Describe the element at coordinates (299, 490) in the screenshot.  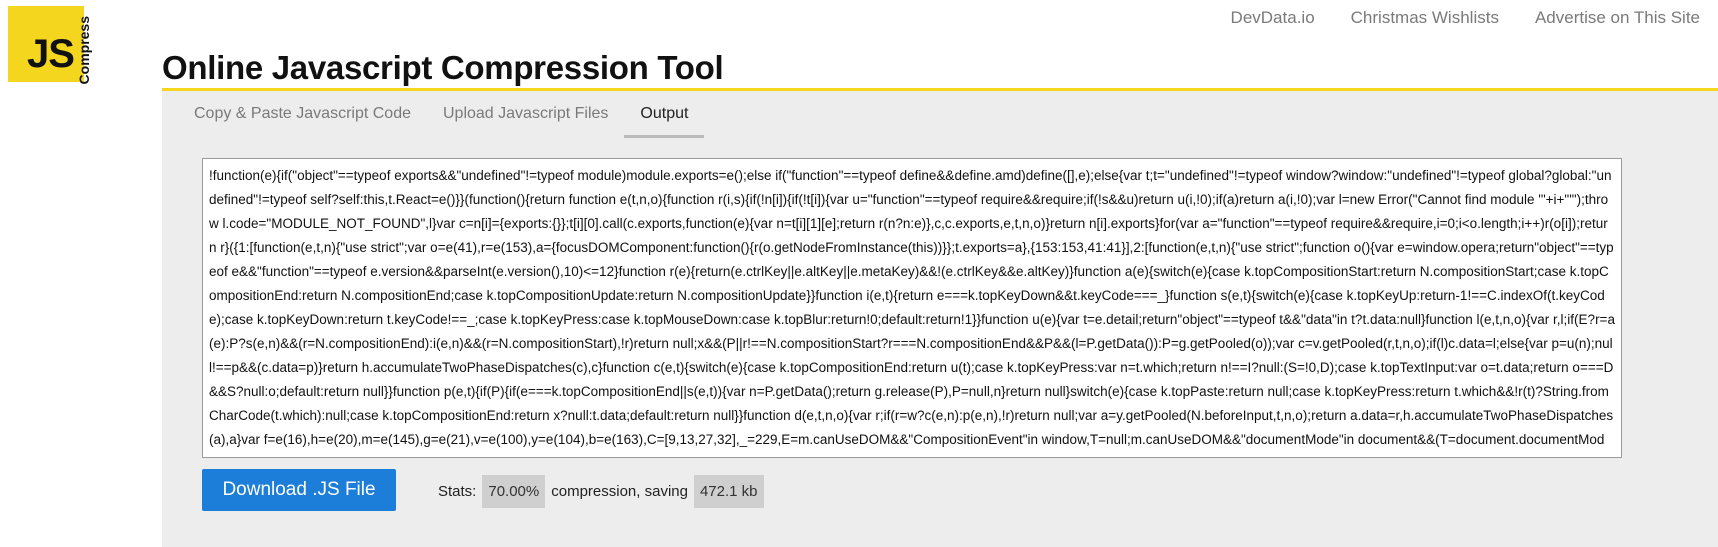
I see `download-js-button: Download .JS File` at that location.